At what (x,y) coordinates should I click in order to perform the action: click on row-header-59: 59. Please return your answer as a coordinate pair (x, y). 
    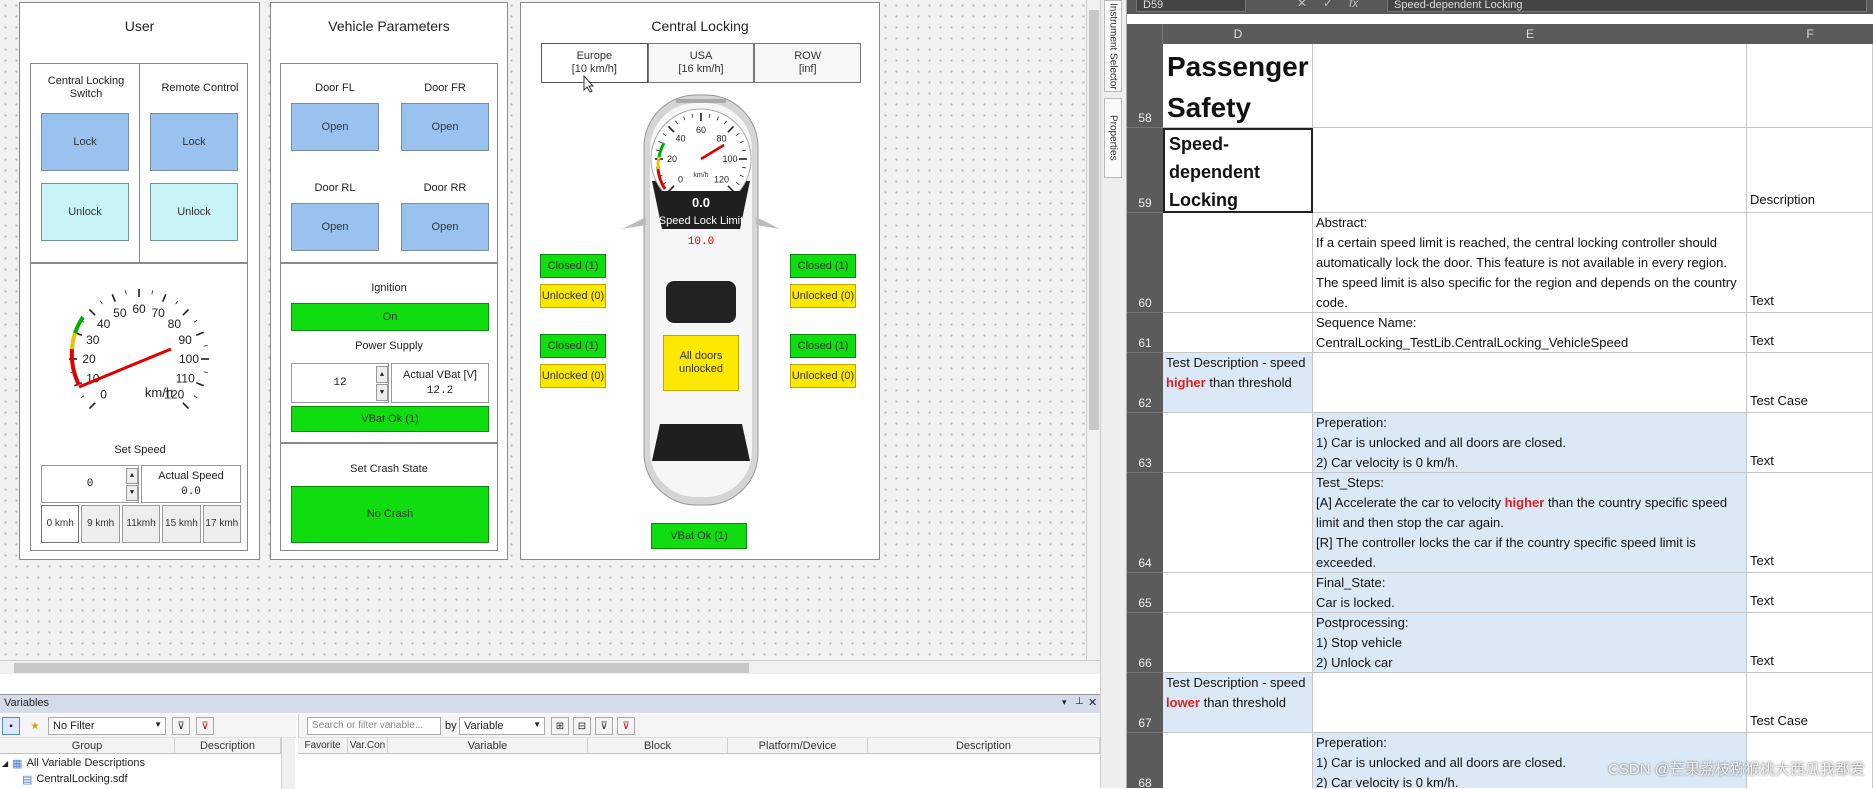
    Looking at the image, I should click on (1145, 170).